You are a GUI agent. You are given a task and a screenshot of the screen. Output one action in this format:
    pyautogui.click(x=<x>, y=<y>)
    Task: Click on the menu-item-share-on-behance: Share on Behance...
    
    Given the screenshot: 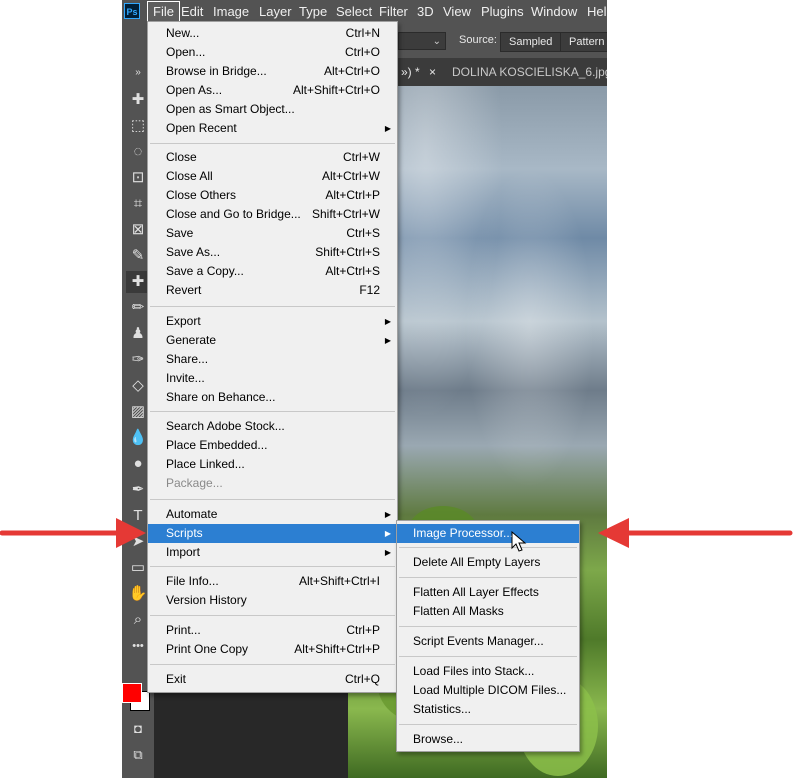 What is the action you would take?
    pyautogui.click(x=272, y=397)
    